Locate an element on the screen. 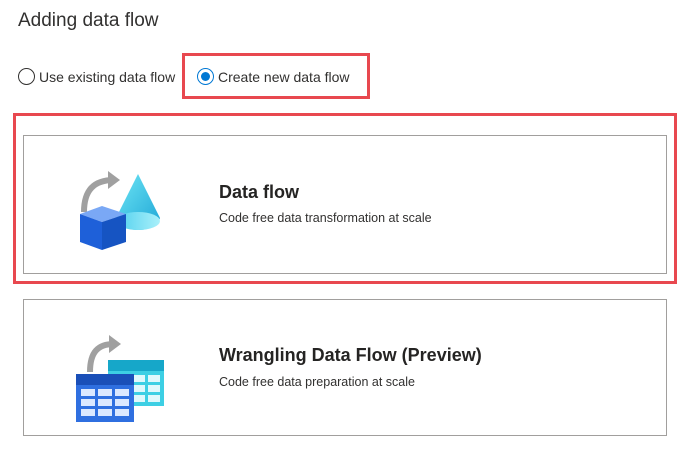 The height and width of the screenshot is (457, 679). wrangling-data-flow-icon is located at coordinates (122, 380).